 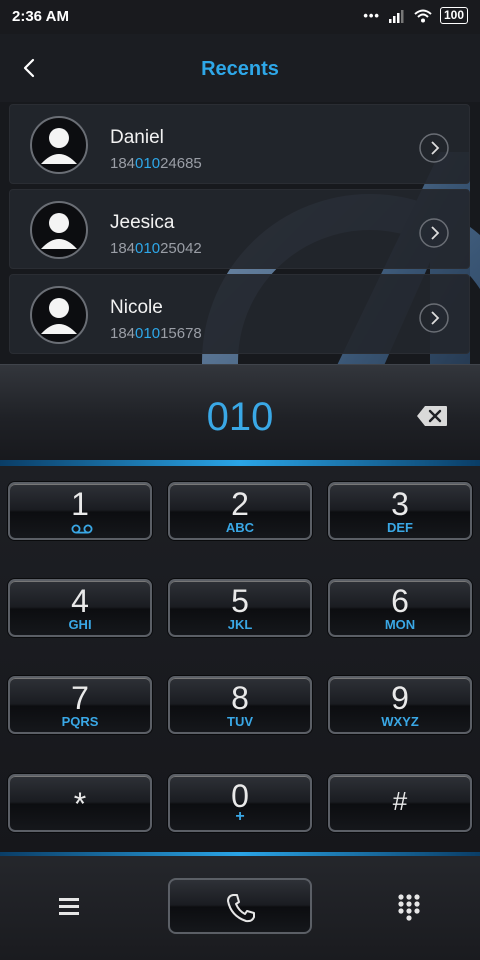 I want to click on dialer-display: 010, so click(x=240, y=413).